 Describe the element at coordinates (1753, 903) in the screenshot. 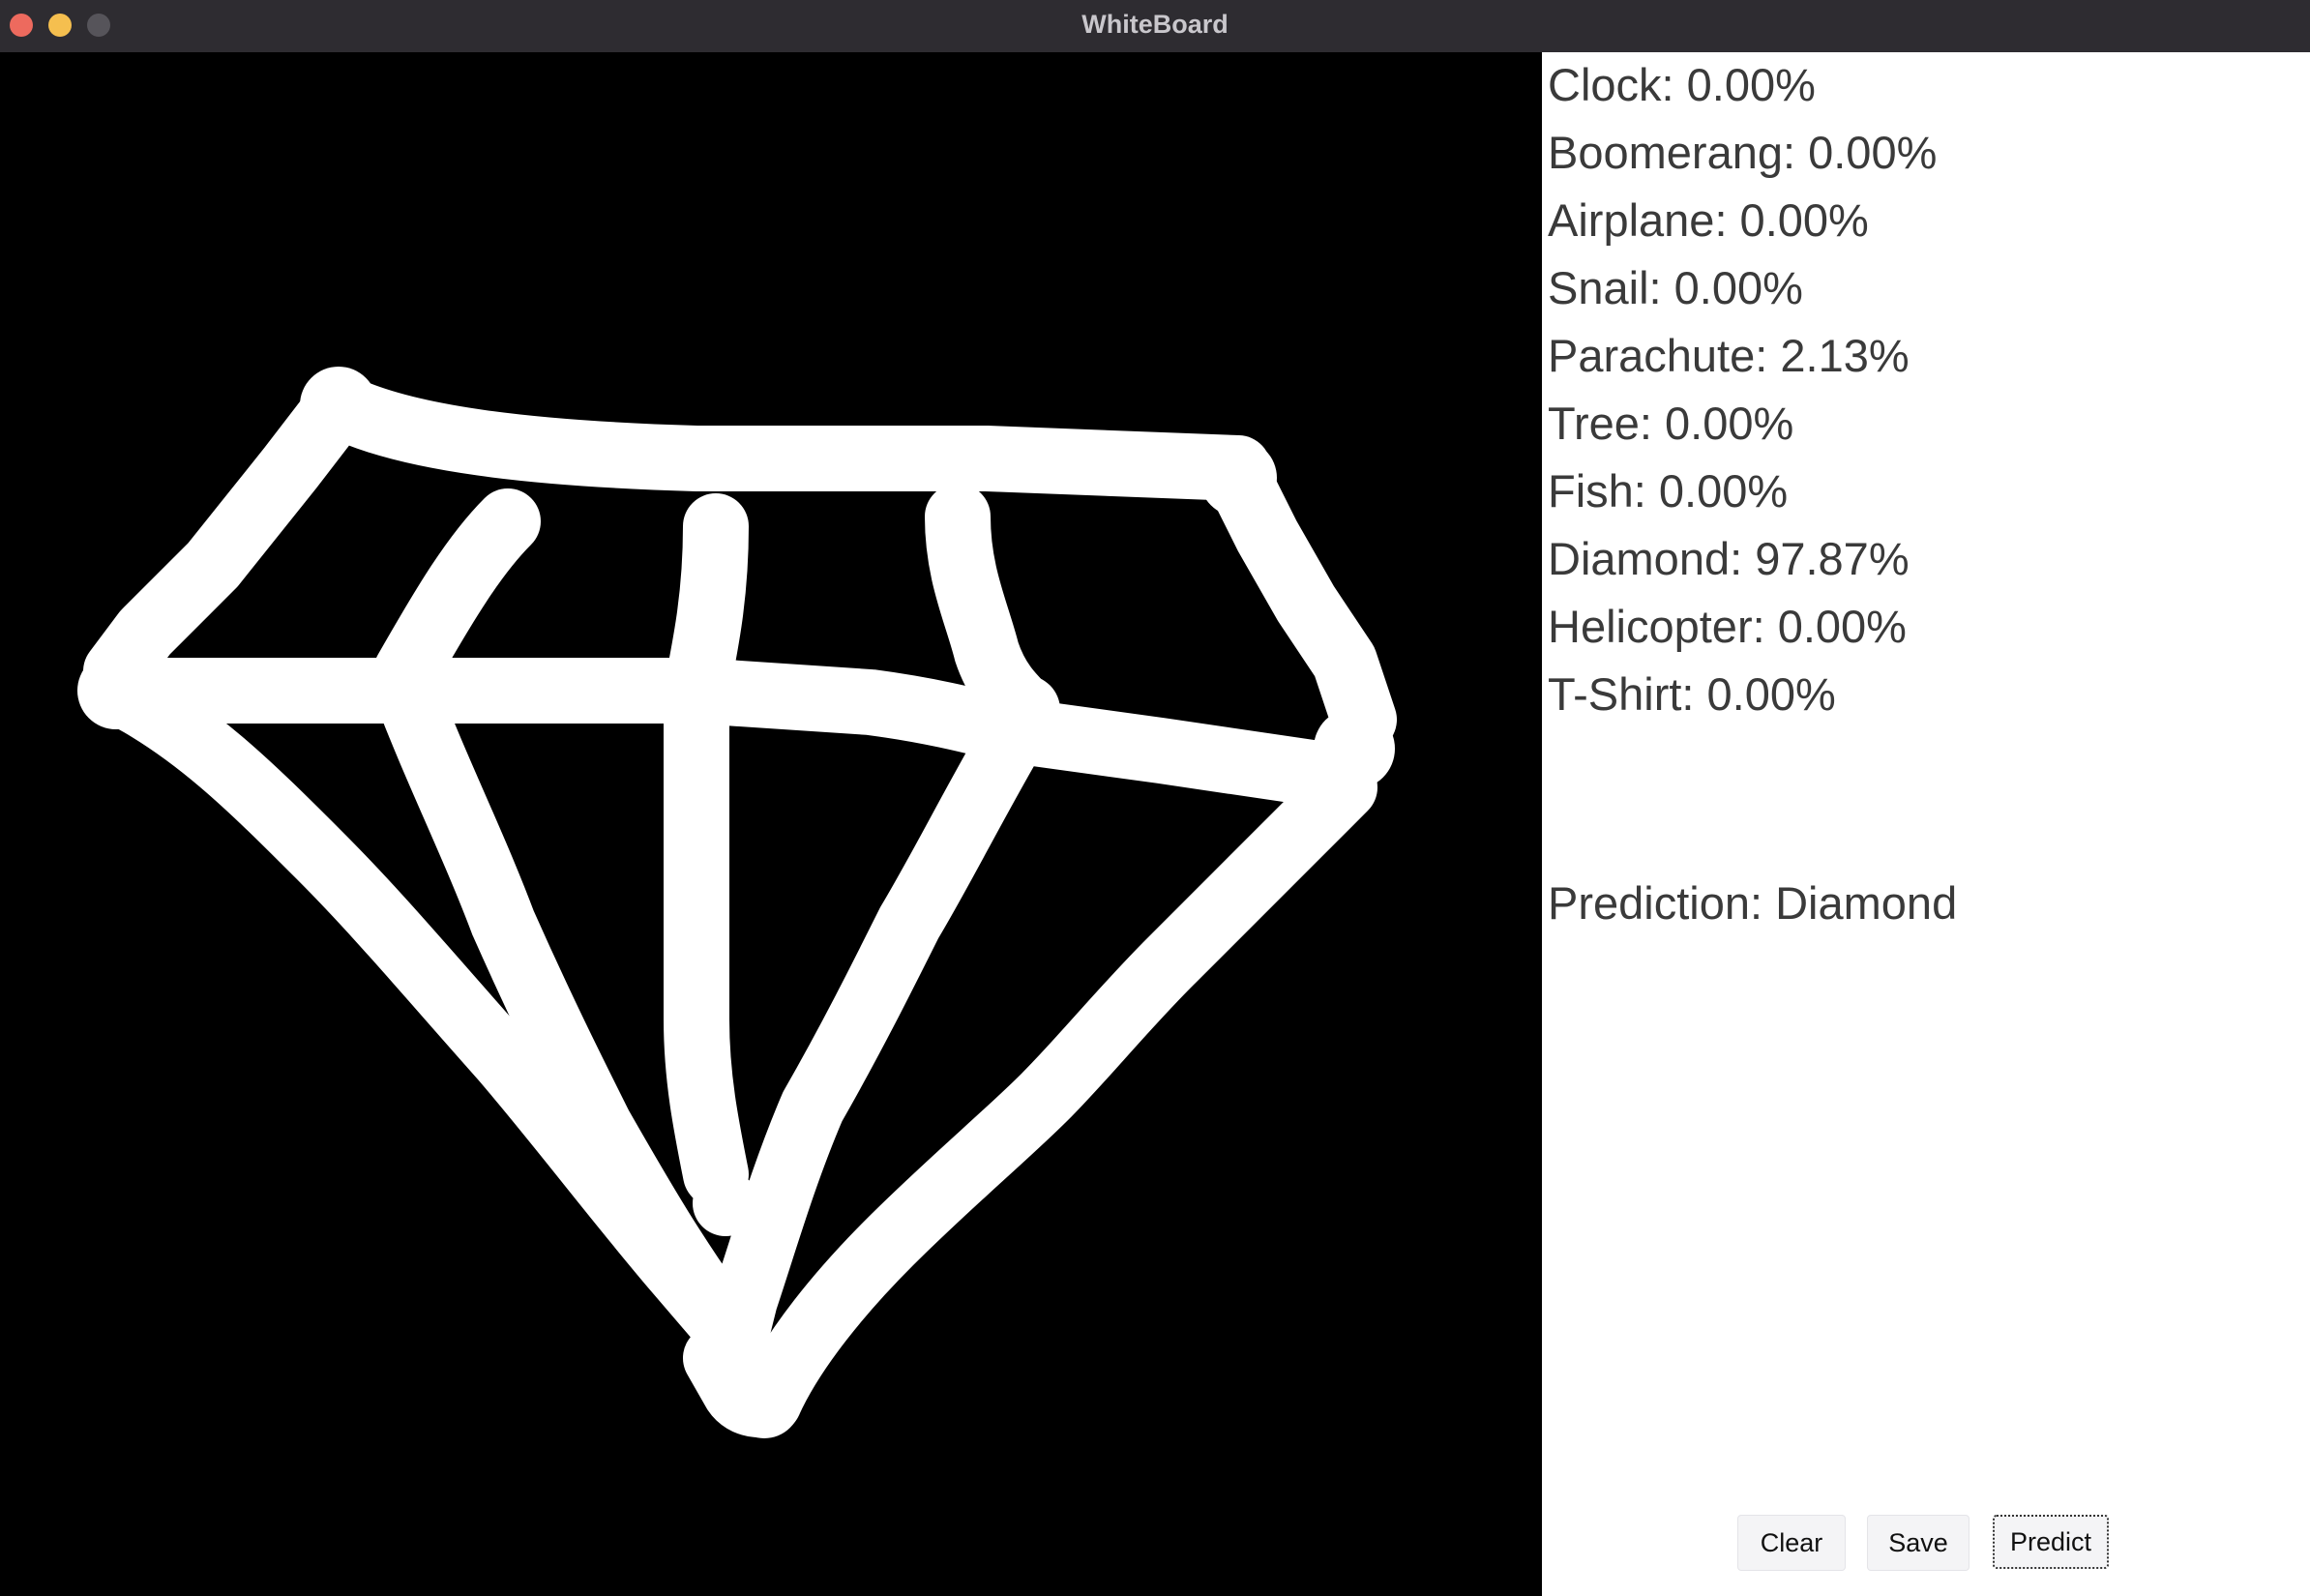

I see `prediction-label: Prediction: Diamond` at that location.